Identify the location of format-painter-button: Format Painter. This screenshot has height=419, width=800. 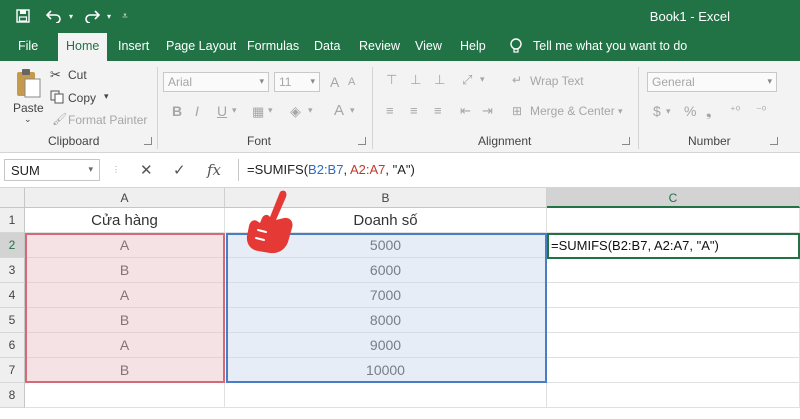
(107, 120).